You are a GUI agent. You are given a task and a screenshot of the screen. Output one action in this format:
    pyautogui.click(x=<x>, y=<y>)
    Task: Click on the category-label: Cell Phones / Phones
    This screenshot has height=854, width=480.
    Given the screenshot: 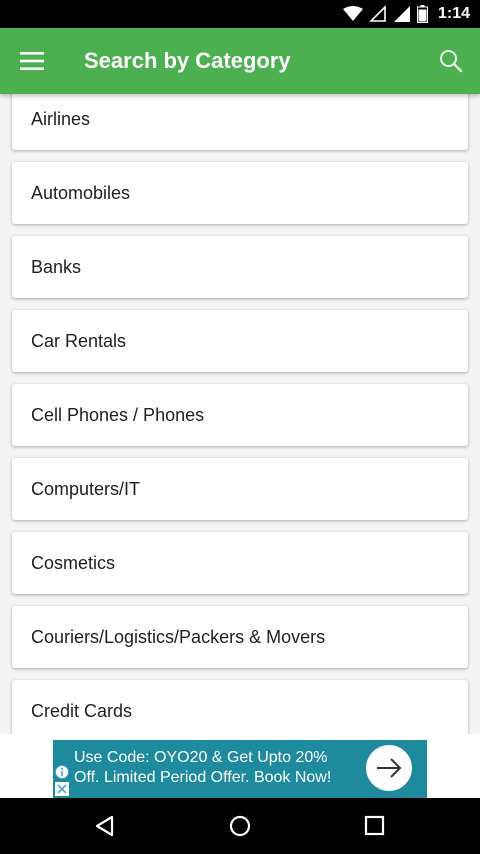 What is the action you would take?
    pyautogui.click(x=118, y=415)
    